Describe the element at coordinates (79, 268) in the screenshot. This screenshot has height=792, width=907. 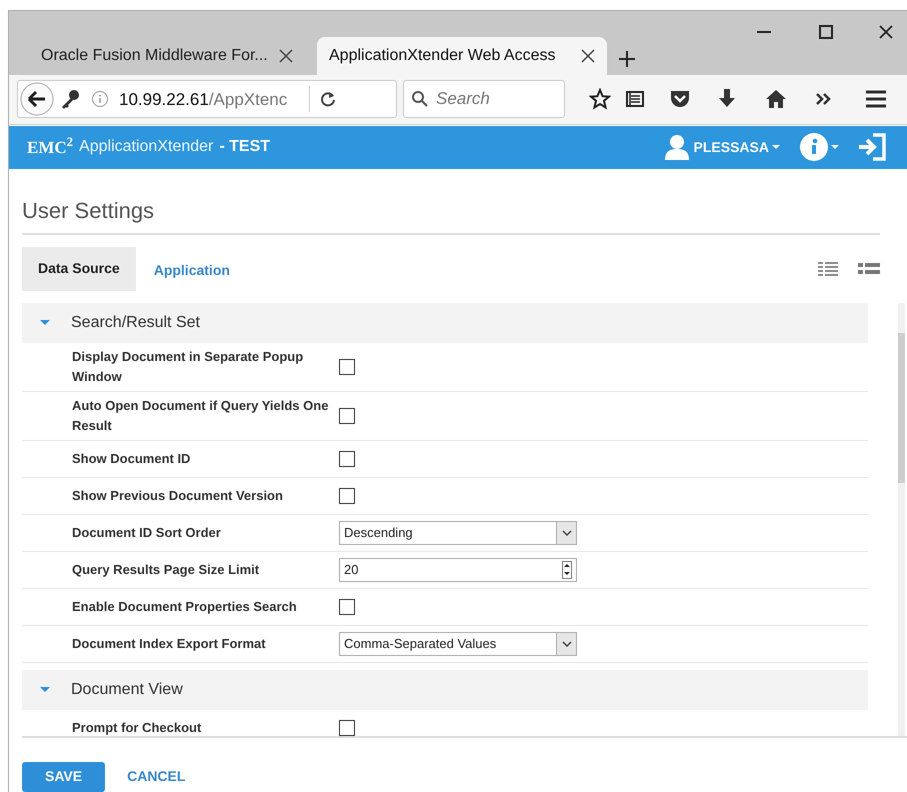
I see `settings-tab: Data Source` at that location.